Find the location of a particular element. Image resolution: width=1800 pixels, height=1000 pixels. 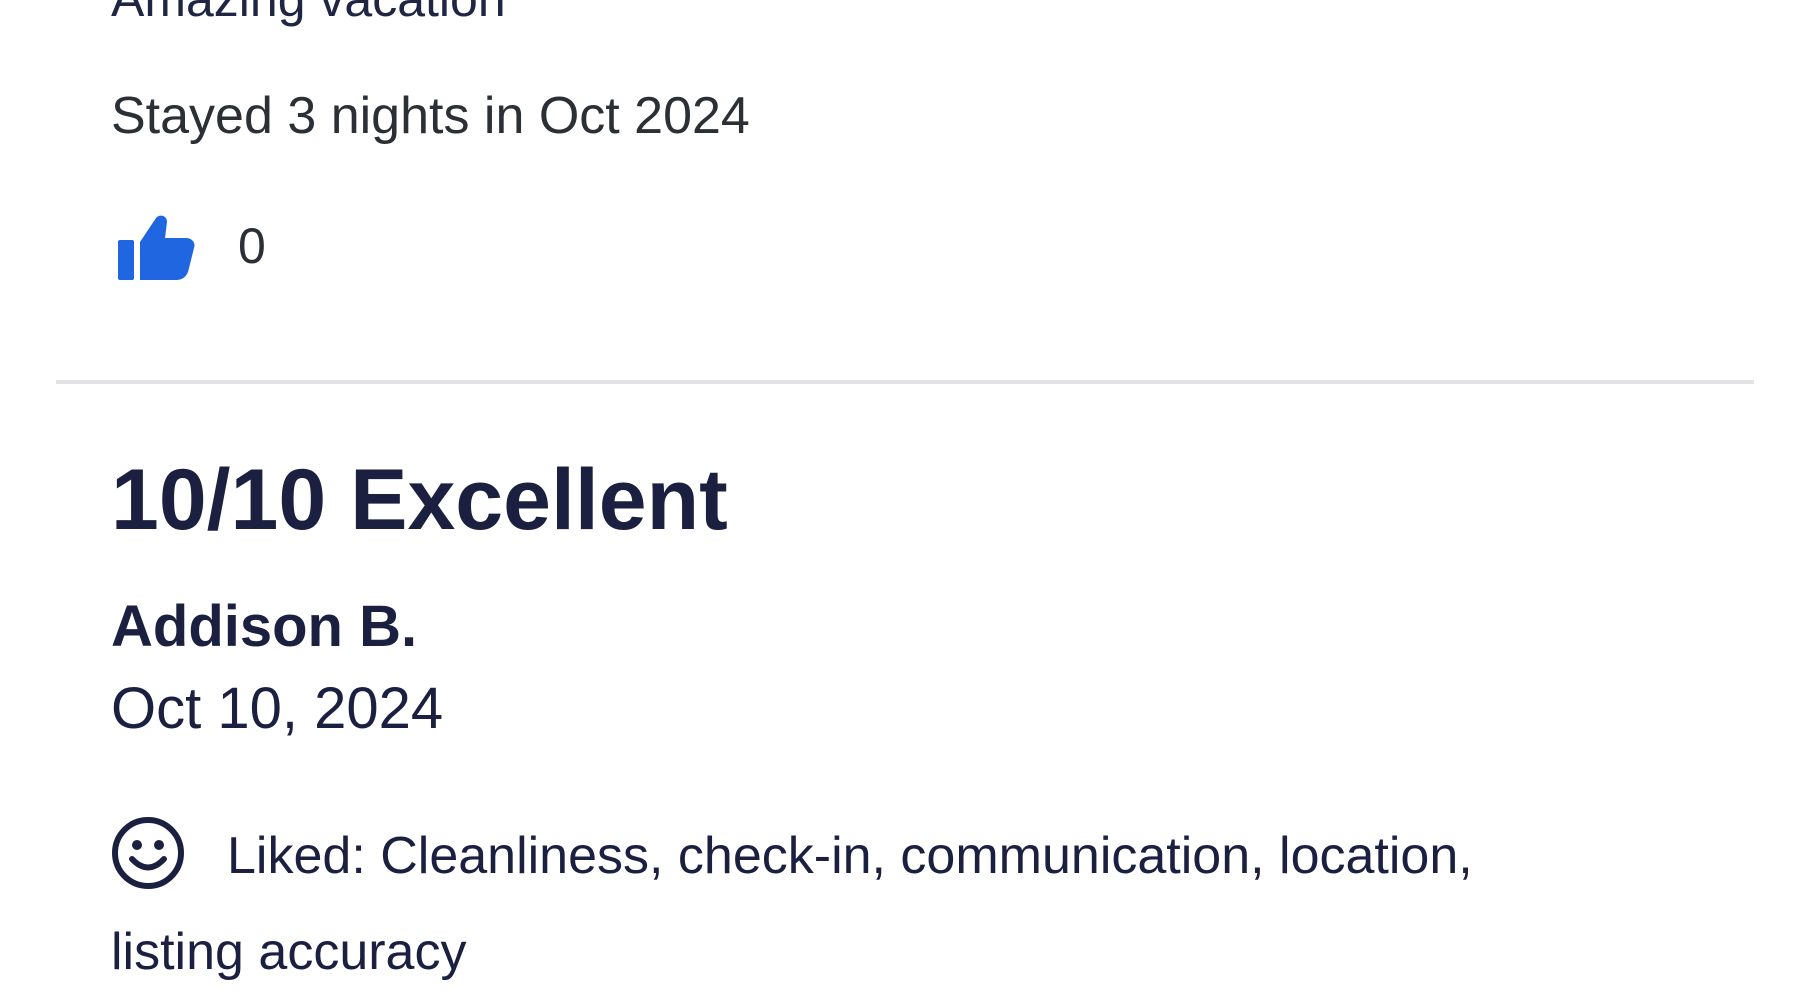

helpful-row: 0 is located at coordinates (191, 246).